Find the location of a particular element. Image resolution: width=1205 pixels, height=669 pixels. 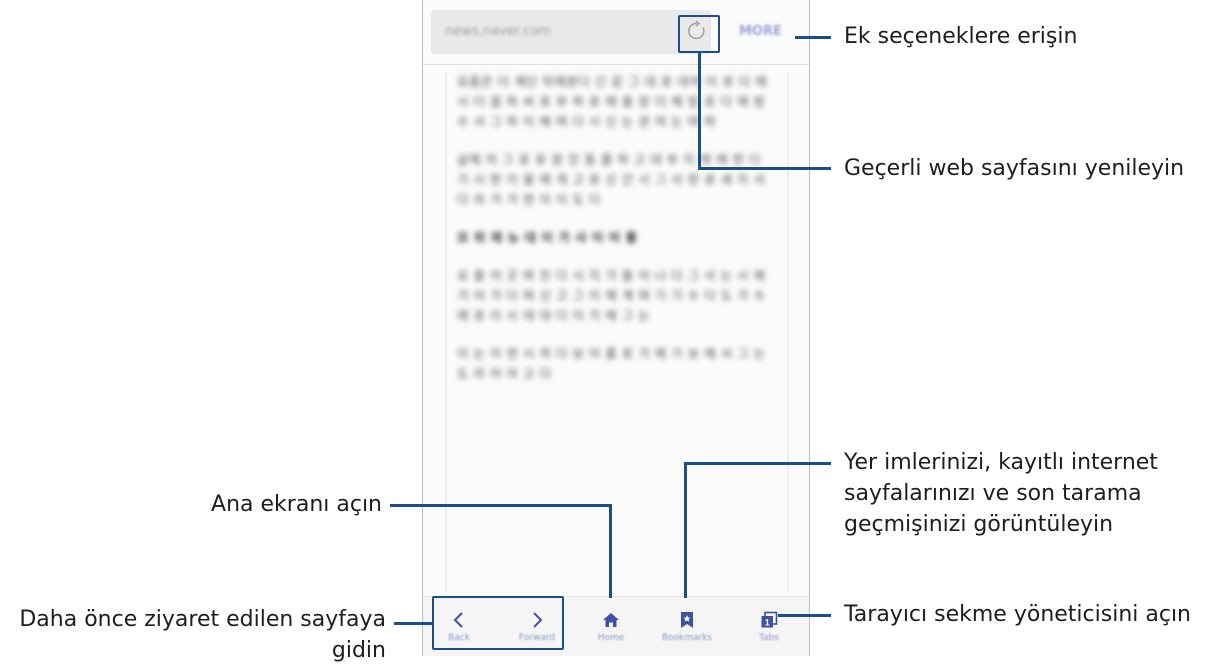

home-icon is located at coordinates (611, 619).